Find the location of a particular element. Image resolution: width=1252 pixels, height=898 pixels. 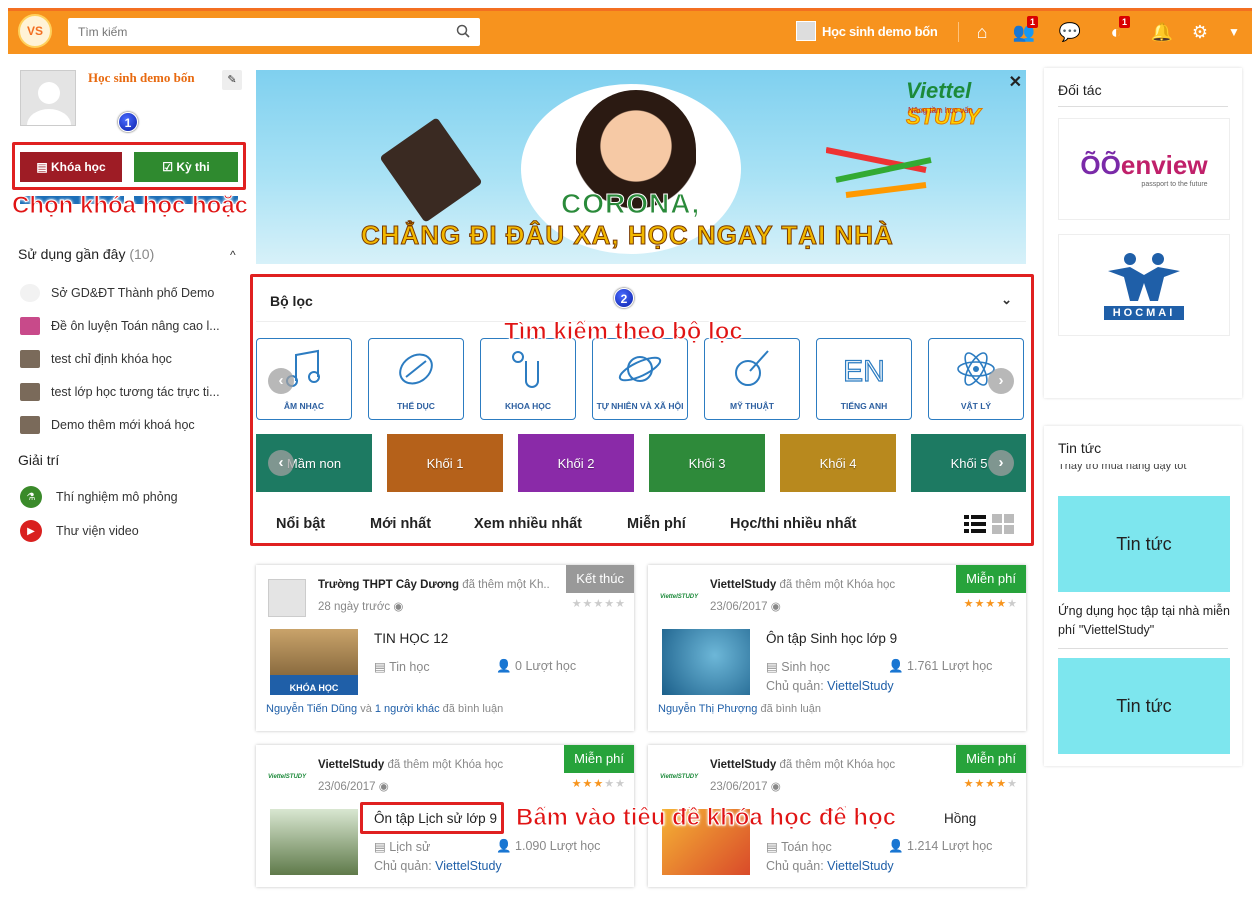

search-box is located at coordinates (274, 32).